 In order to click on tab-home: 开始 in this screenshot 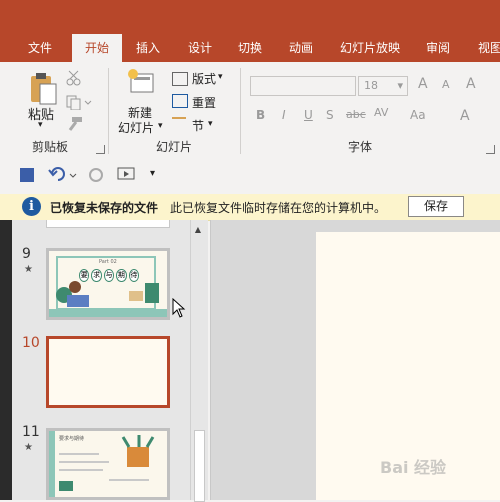, I will do `click(97, 48)`.